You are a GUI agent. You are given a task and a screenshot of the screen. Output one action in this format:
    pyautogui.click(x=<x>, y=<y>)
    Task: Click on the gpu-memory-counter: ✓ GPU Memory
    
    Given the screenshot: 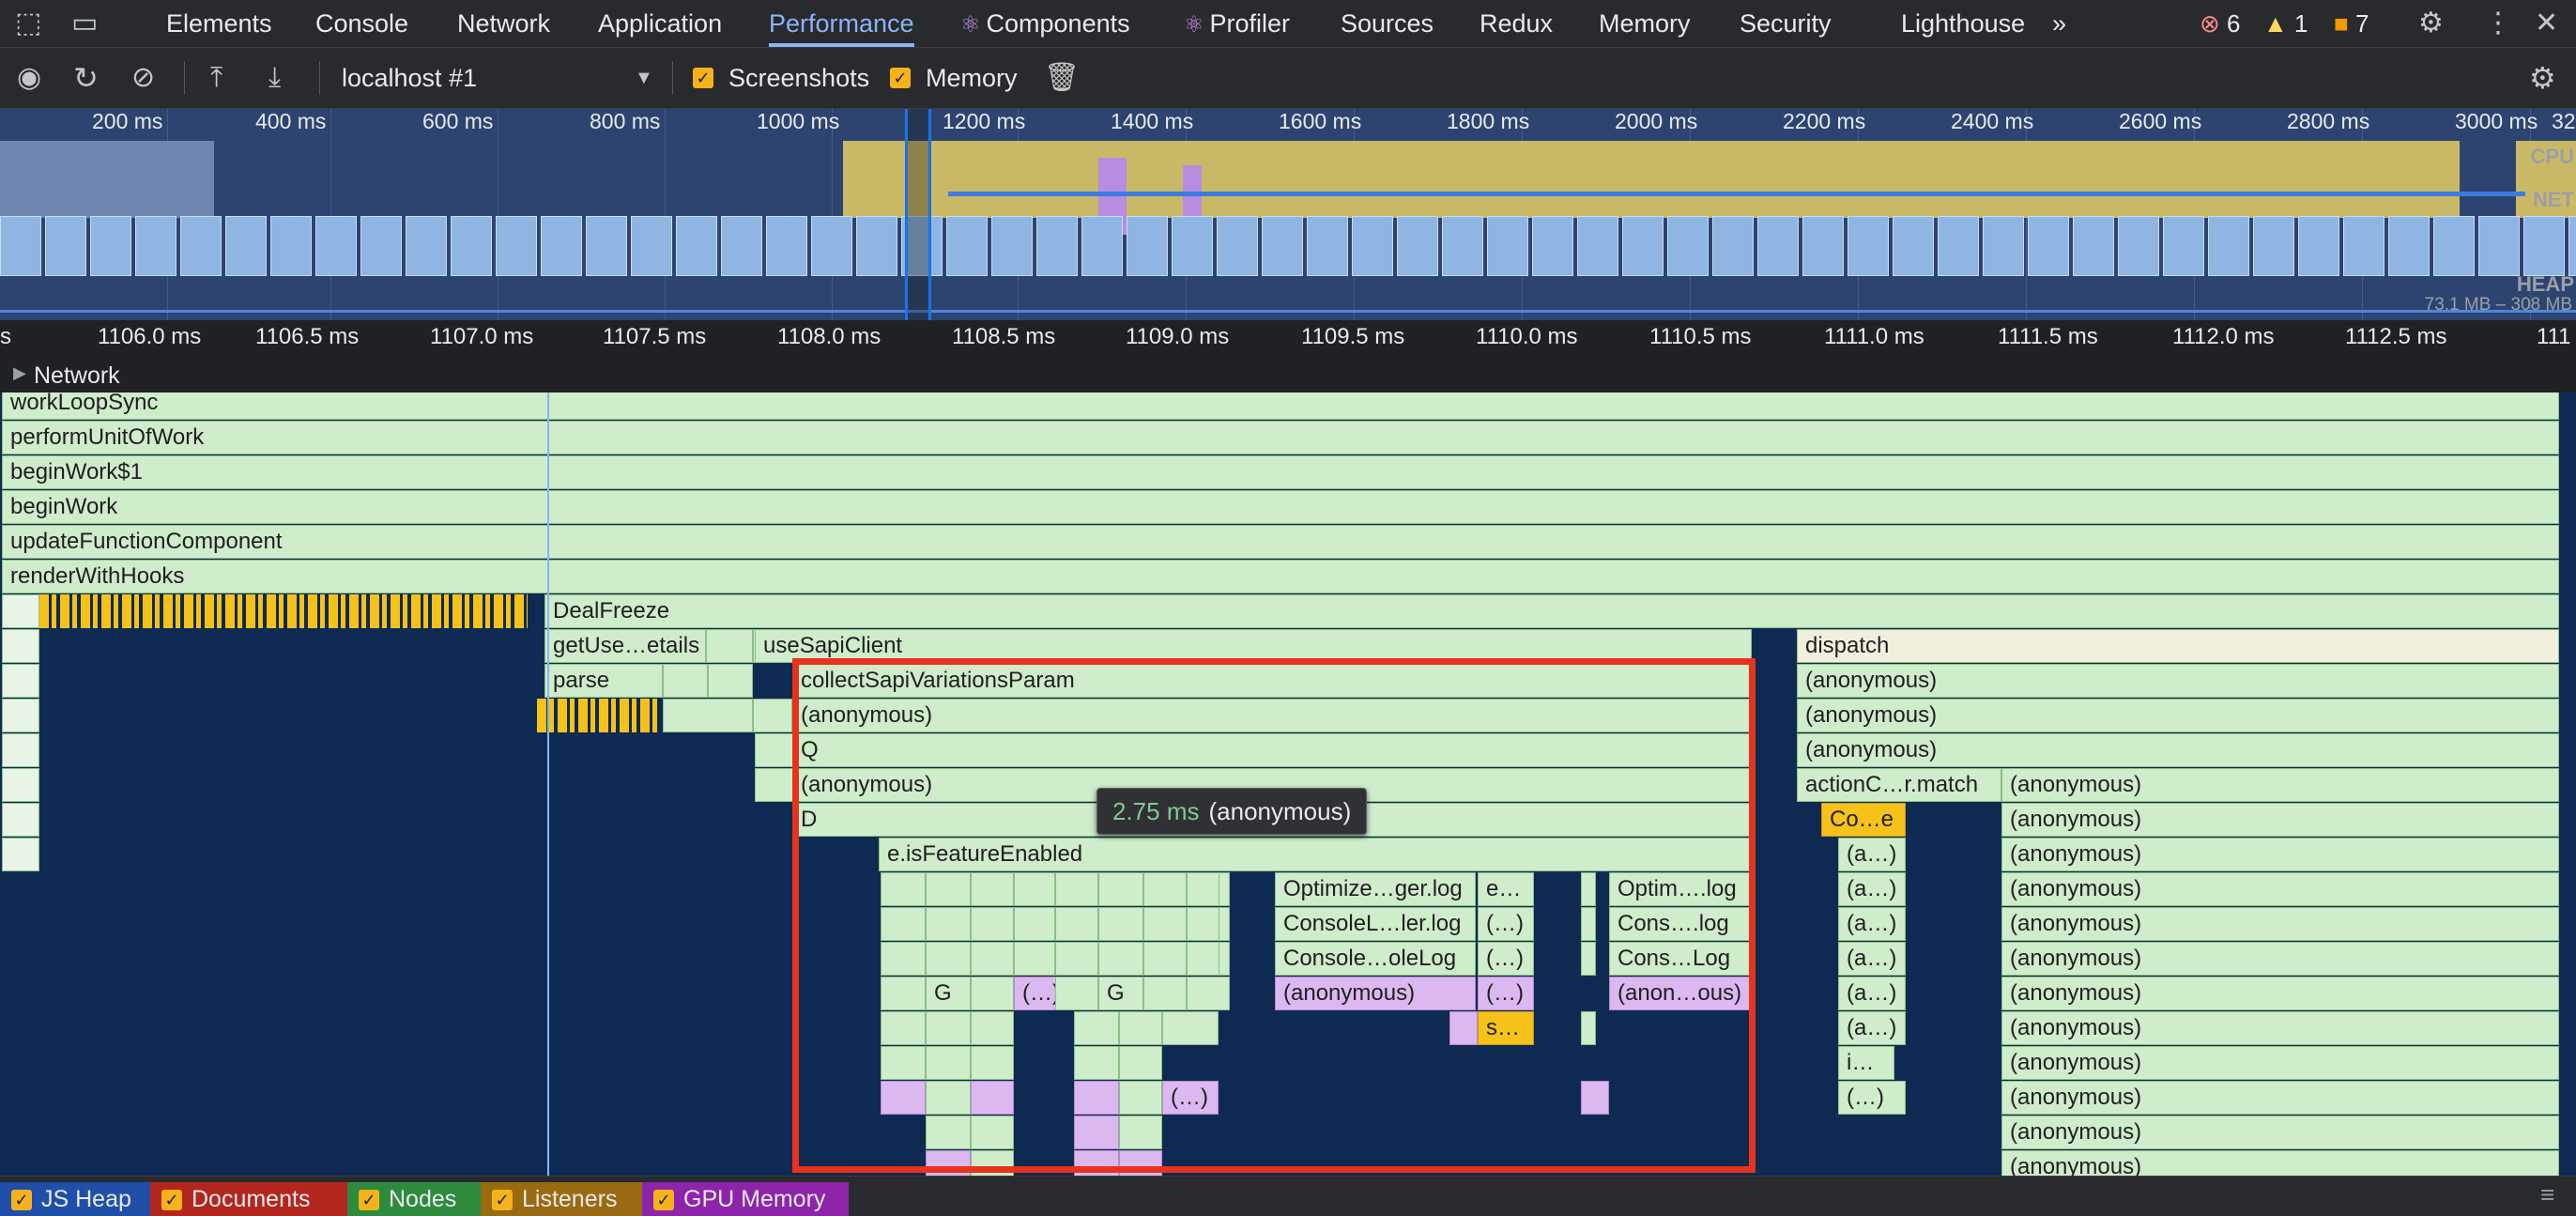 What is the action you would take?
    pyautogui.click(x=746, y=1199)
    